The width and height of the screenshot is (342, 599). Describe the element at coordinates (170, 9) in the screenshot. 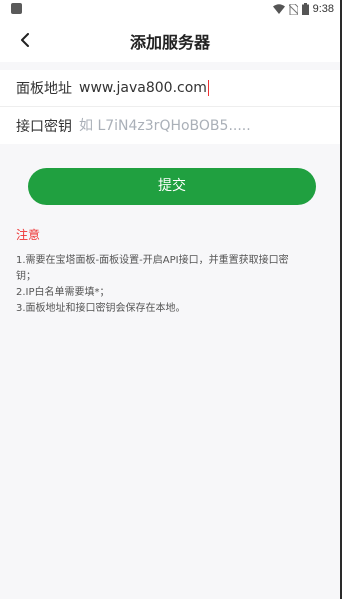

I see `status-bar: 9:38` at that location.